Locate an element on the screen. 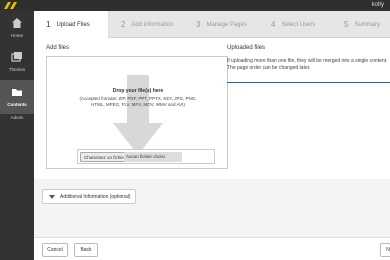 The height and width of the screenshot is (260, 390). sidebar-item-themes: Themes is located at coordinates (17, 62).